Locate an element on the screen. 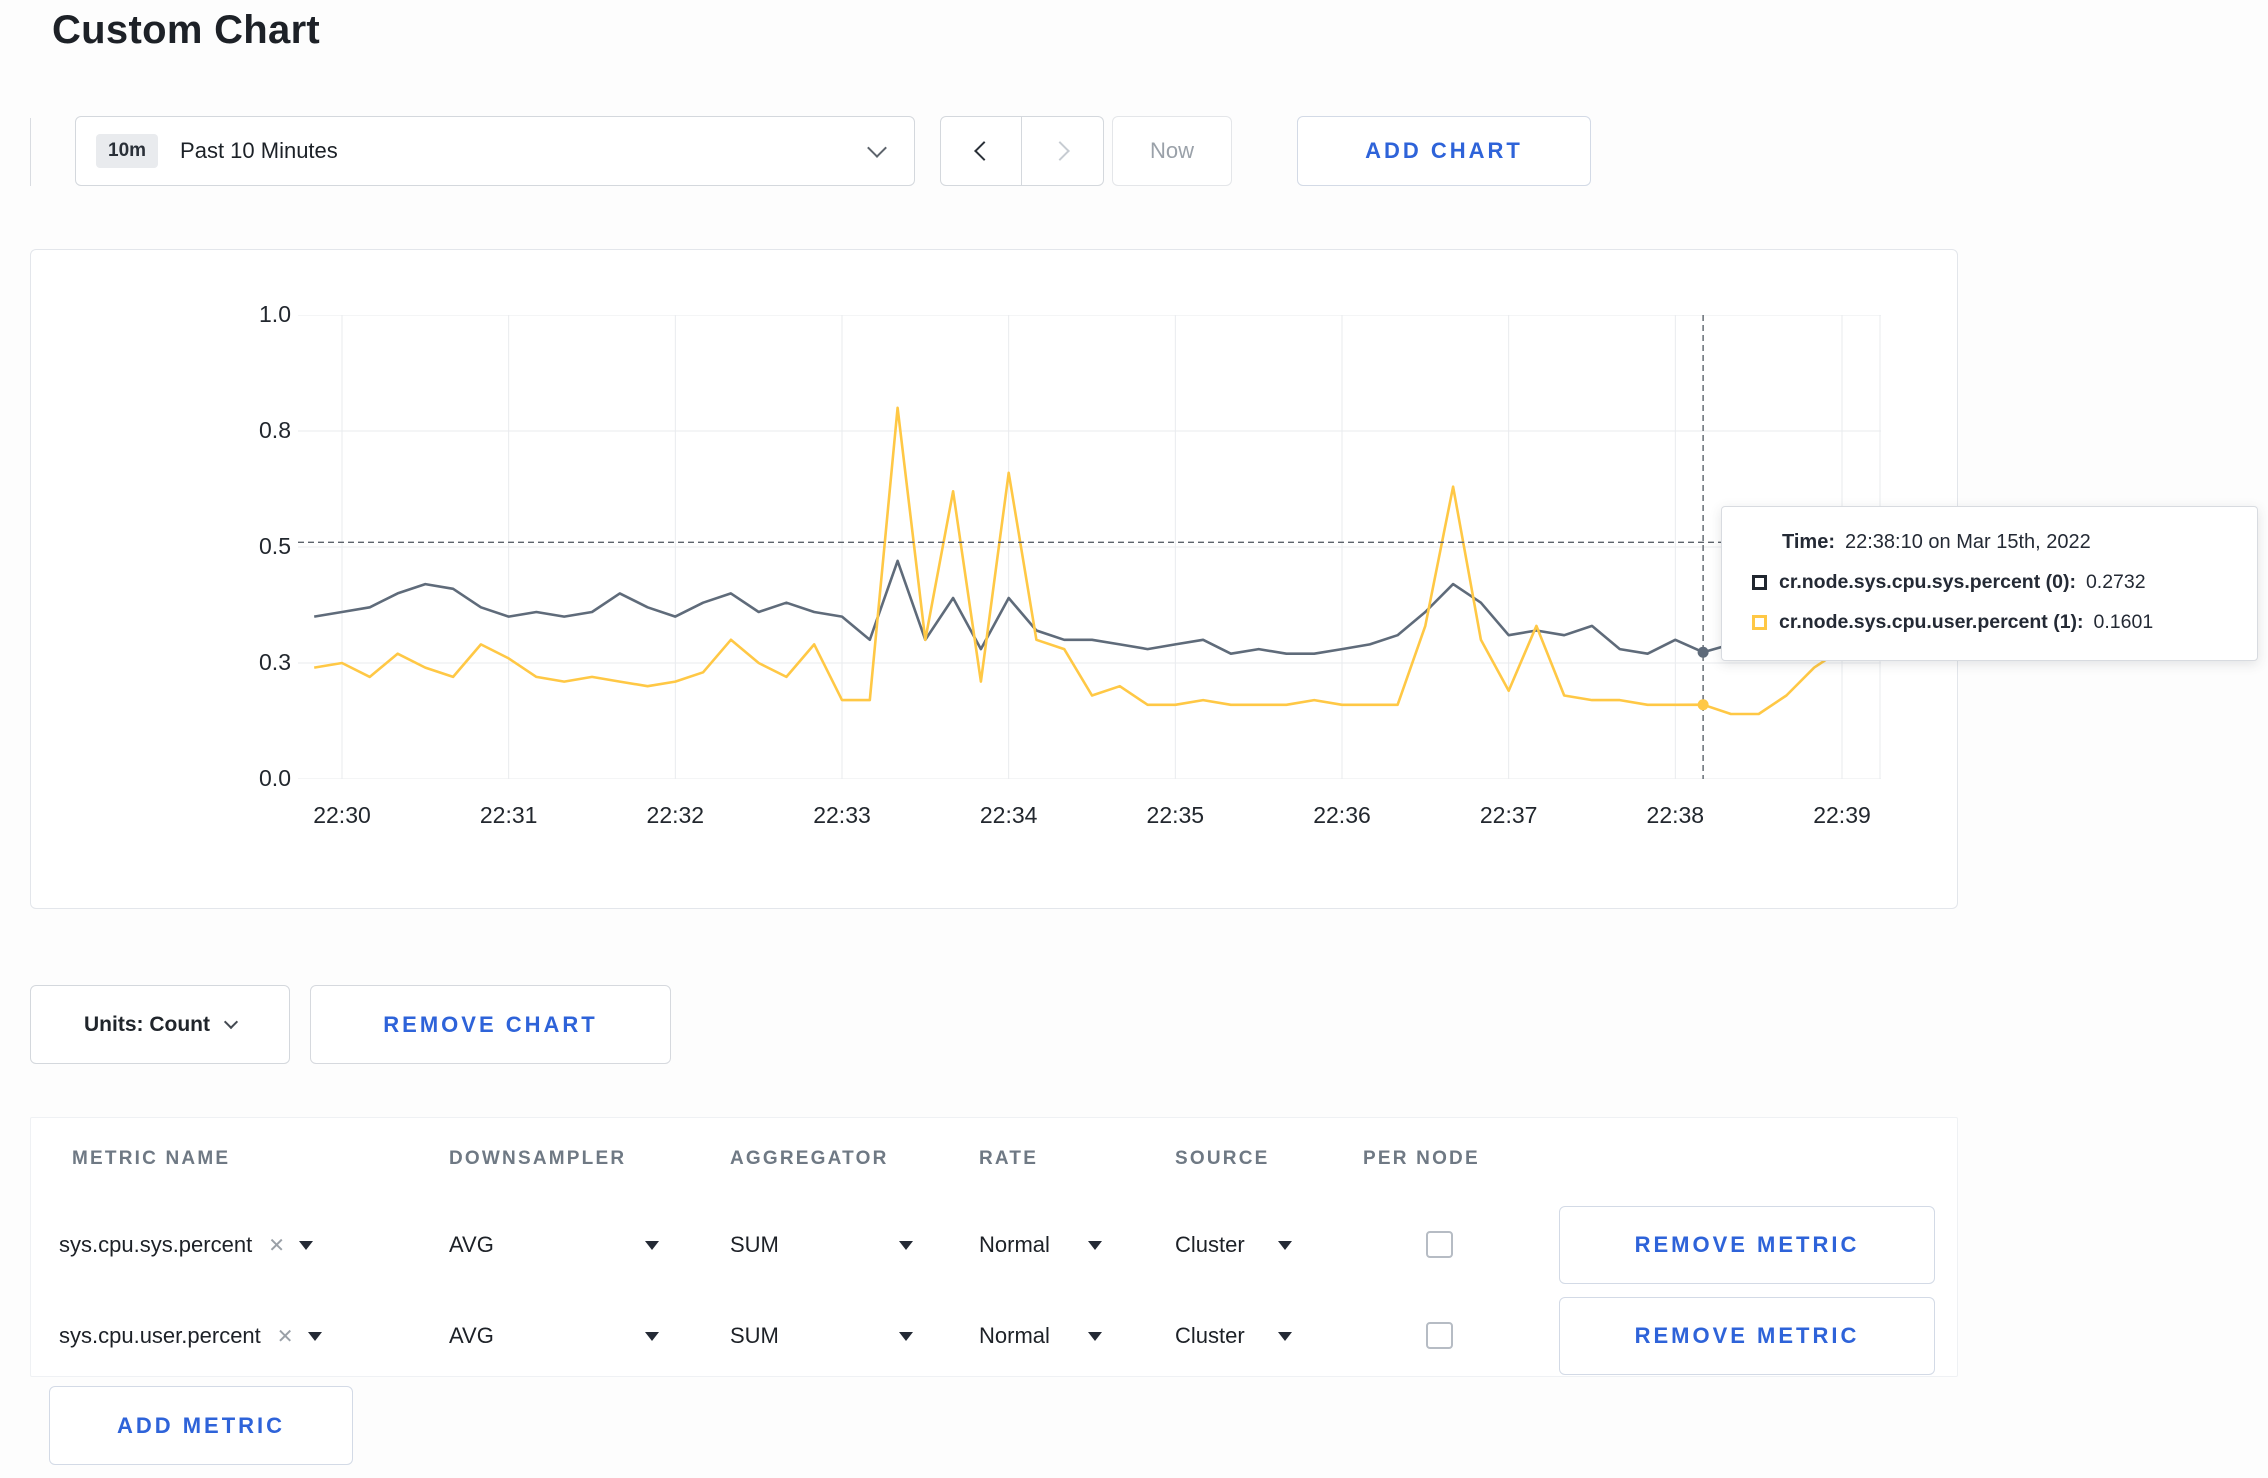 The image size is (2268, 1478). tooltip-series-row: cr.node.sys.cpu.user.percent (1): 0.1601 is located at coordinates (1990, 622).